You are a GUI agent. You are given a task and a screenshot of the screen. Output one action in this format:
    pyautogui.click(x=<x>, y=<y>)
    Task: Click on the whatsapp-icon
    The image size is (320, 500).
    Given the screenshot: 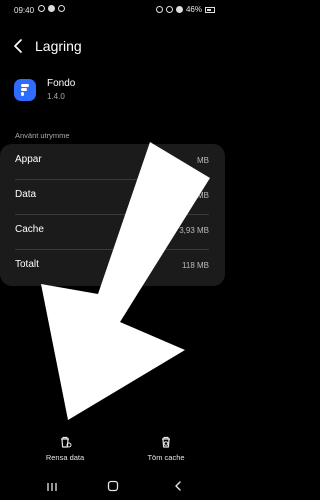 What is the action you would take?
    pyautogui.click(x=61, y=8)
    